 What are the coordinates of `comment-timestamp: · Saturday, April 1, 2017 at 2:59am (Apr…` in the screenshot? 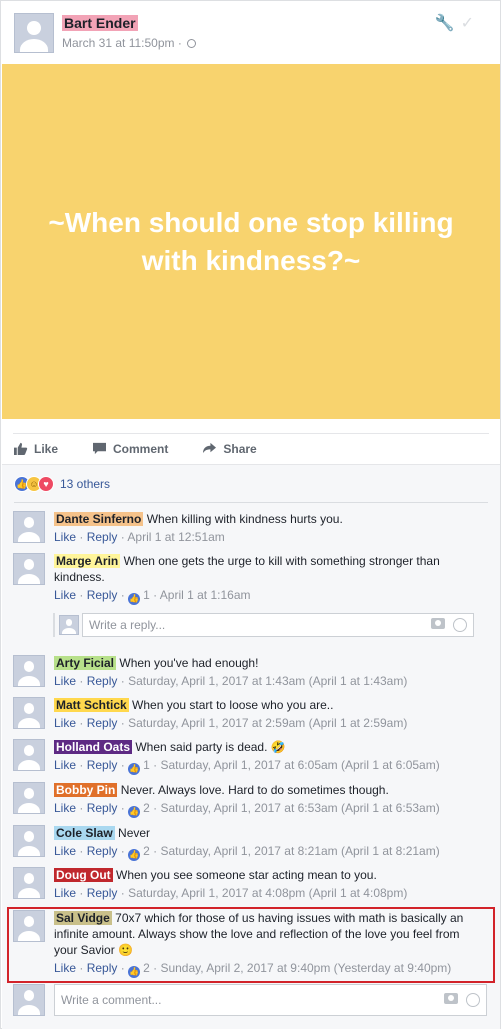 It's located at (264, 723).